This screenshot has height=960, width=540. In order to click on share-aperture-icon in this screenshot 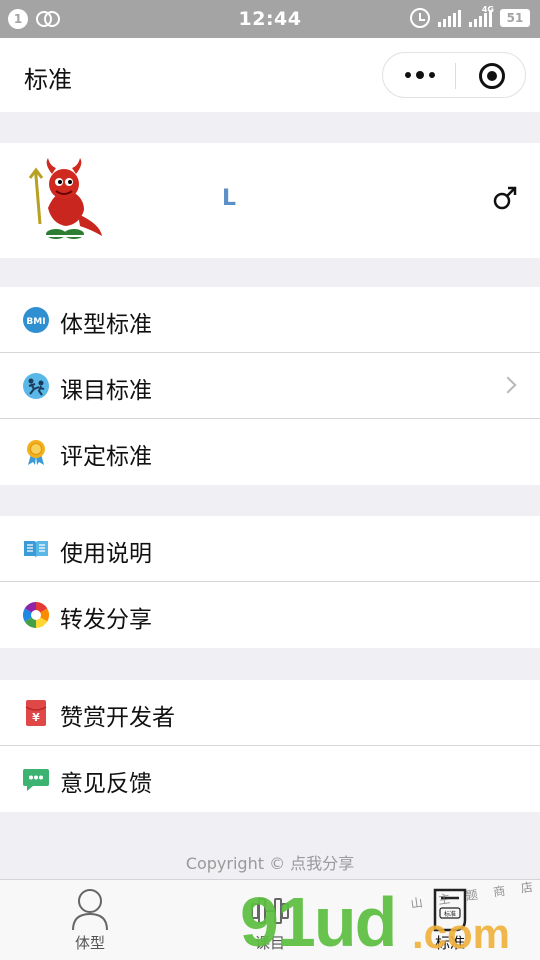, I will do `click(36, 615)`.